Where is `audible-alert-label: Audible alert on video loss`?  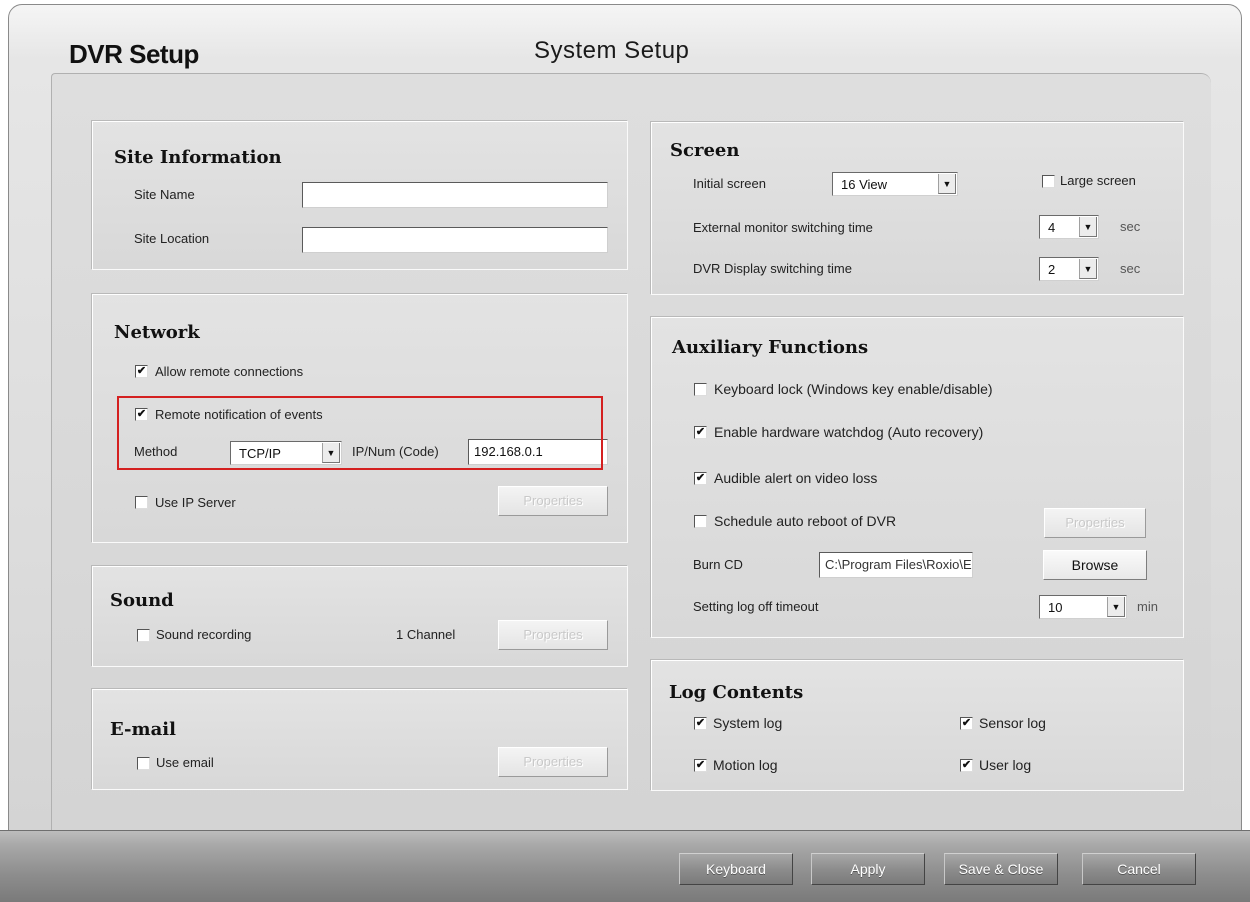
audible-alert-label: Audible alert on video loss is located at coordinates (796, 478).